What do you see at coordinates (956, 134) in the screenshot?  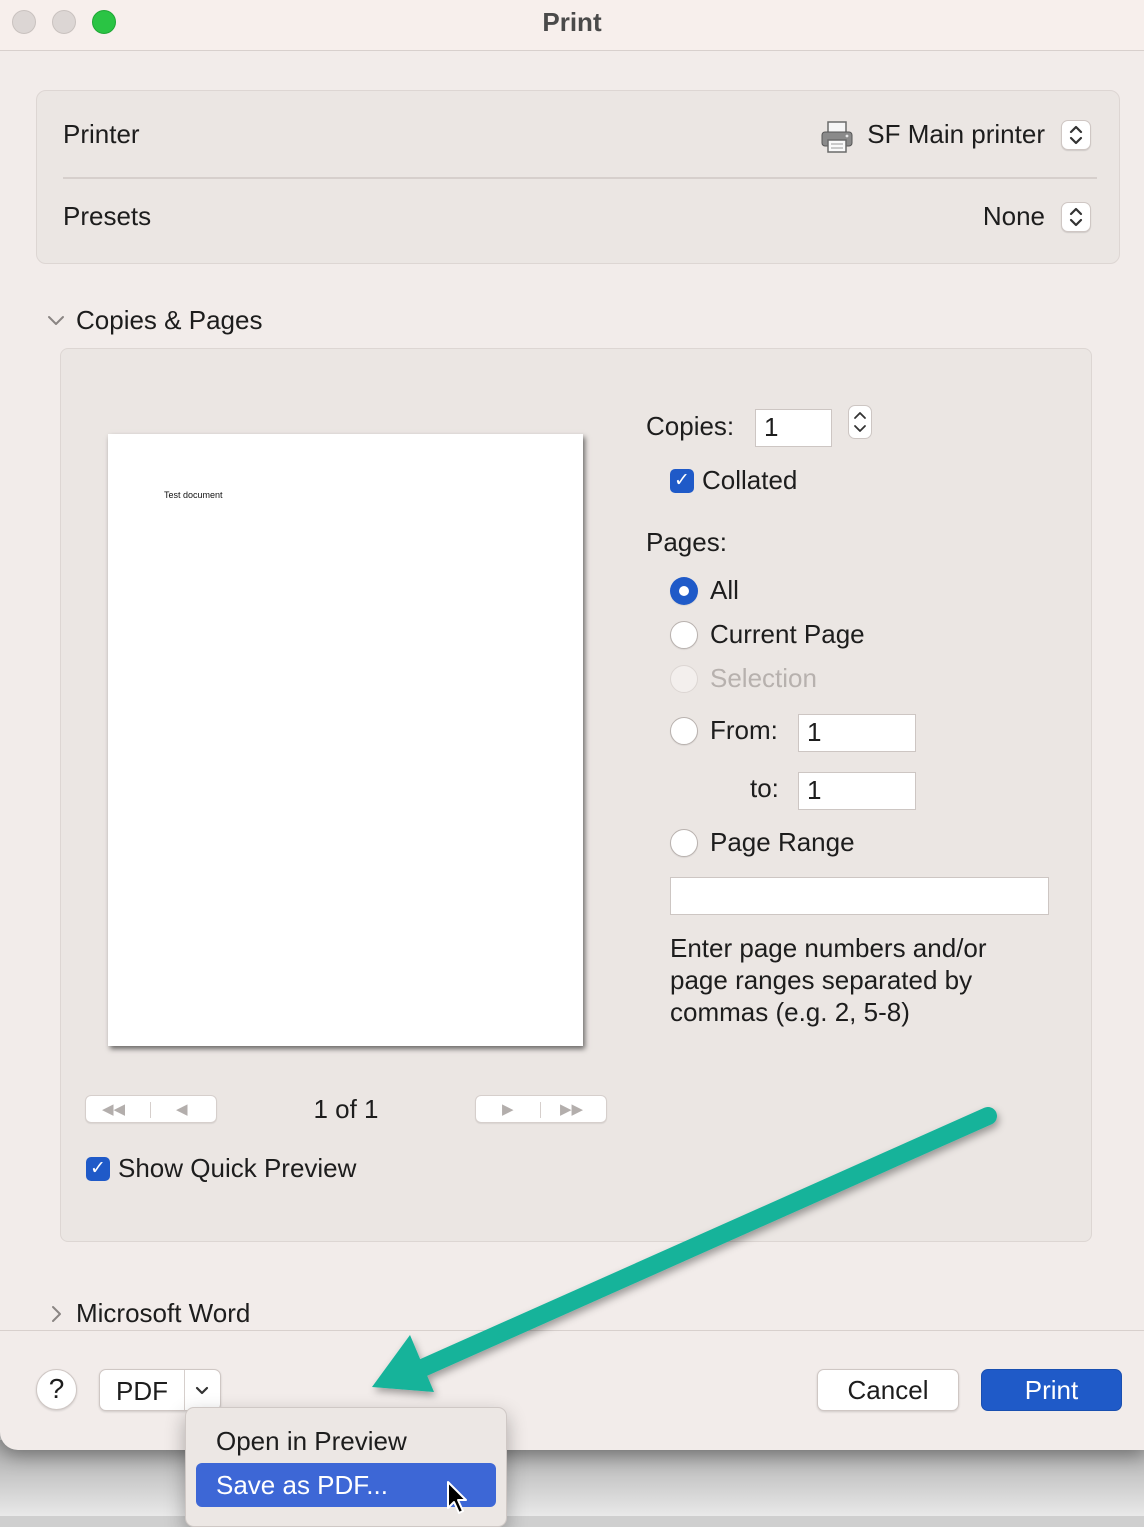 I see `printer-select: SF Main printer` at bounding box center [956, 134].